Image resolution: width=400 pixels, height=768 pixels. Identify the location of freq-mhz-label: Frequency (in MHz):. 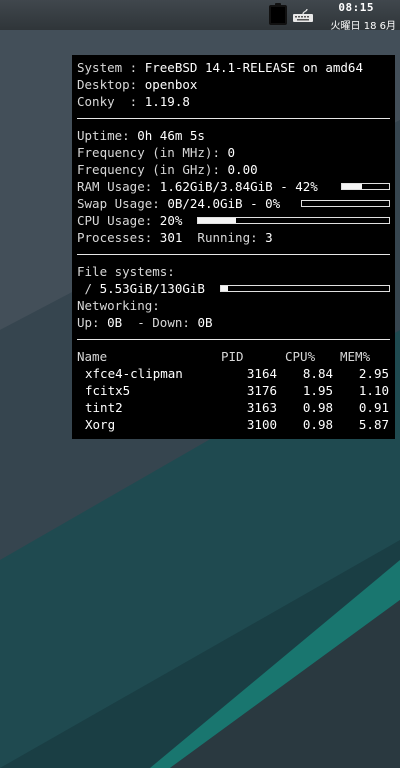
(152, 152).